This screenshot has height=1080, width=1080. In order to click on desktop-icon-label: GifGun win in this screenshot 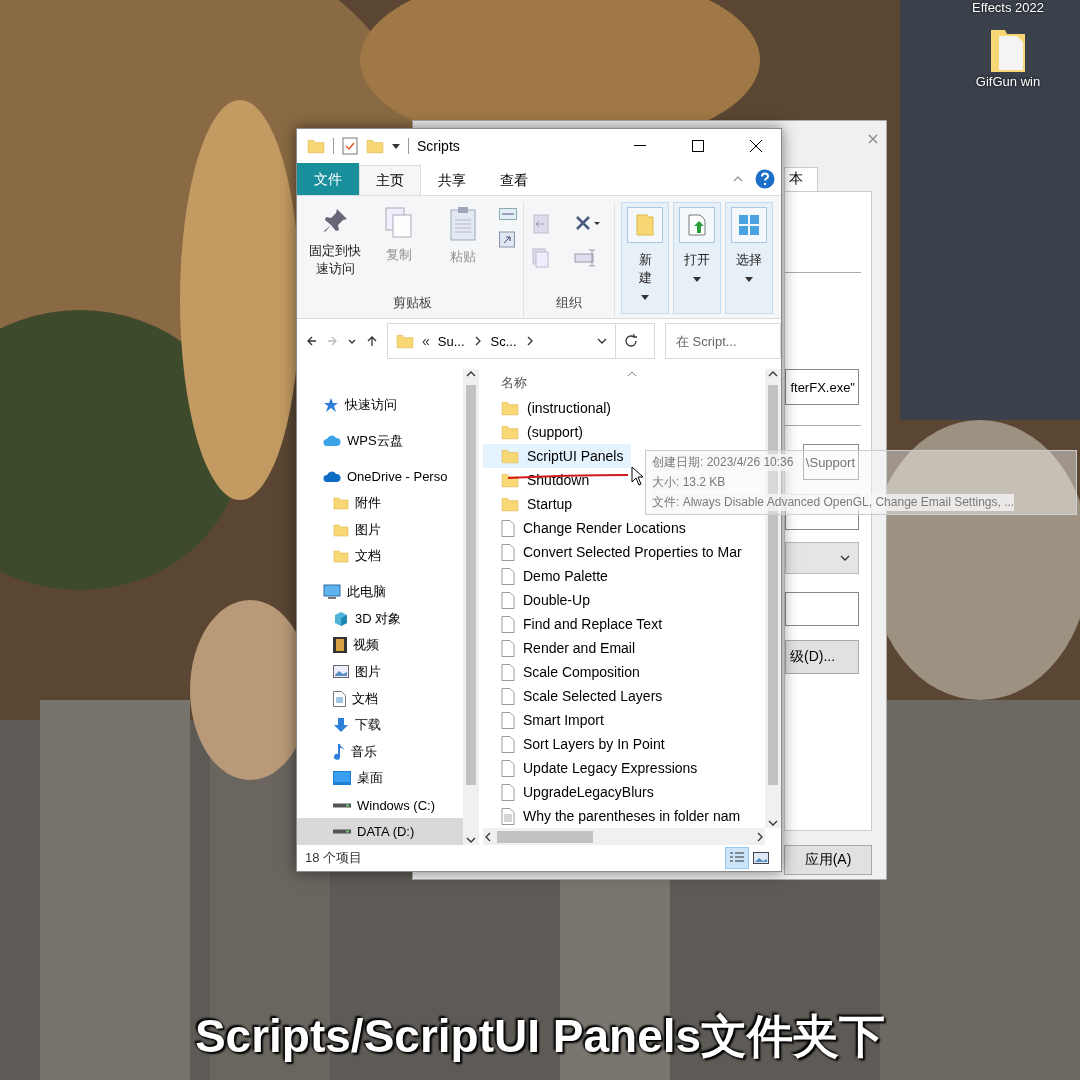, I will do `click(1008, 81)`.